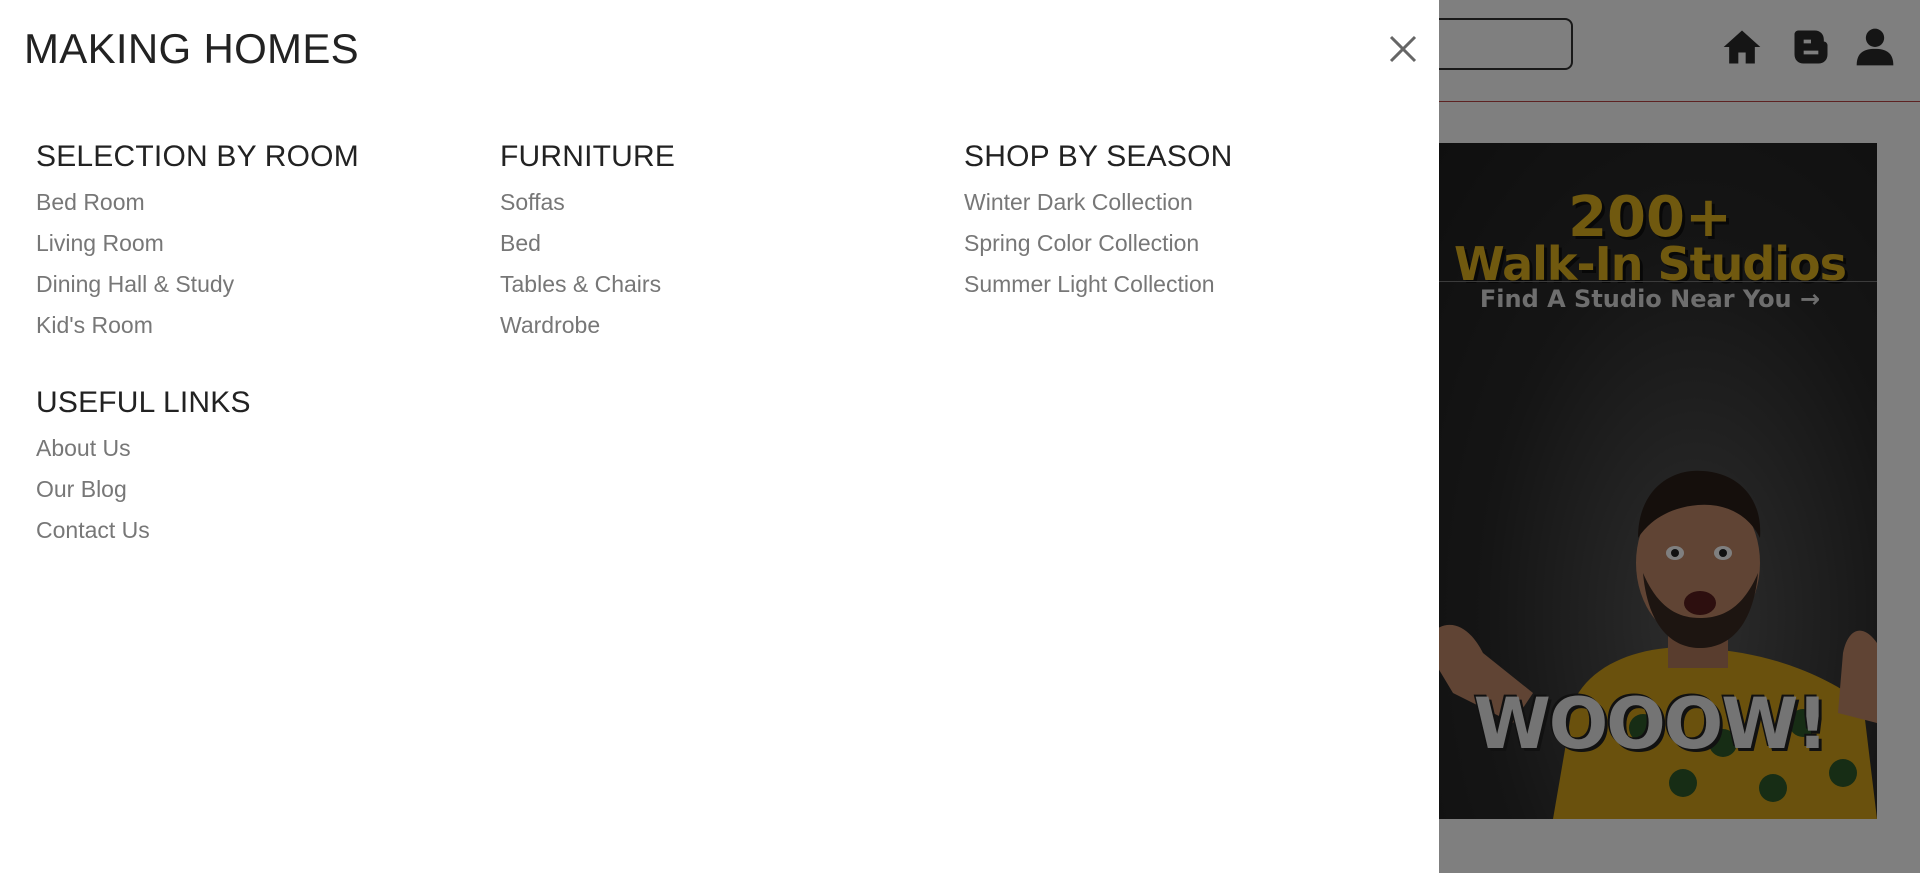  I want to click on link-winter-dark-collection: Winter Dark Collection, so click(1078, 202).